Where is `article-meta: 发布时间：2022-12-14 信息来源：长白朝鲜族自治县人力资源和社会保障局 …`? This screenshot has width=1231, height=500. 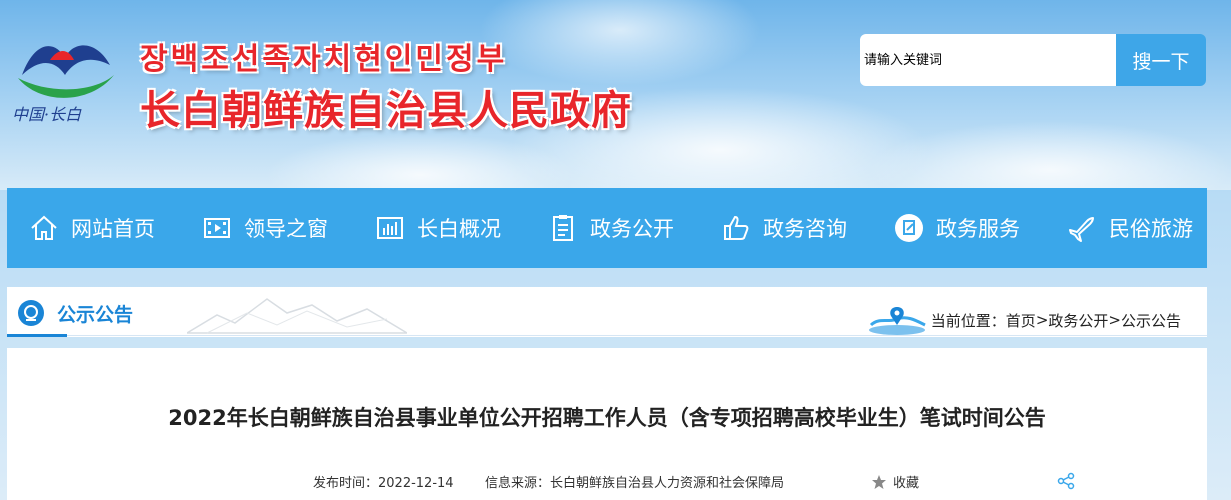 article-meta: 发布时间：2022-12-14 信息来源：长白朝鲜族自治县人力资源和社会保障局 … is located at coordinates (607, 482).